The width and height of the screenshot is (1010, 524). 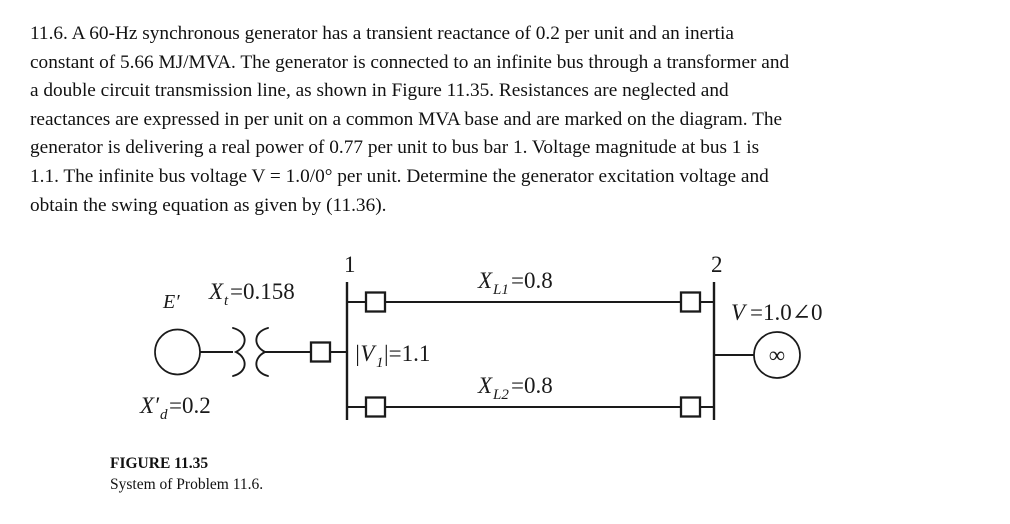 What do you see at coordinates (786, 312) in the screenshot?
I see `label-infinite-bus-voltage-value: =1.0∠0` at bounding box center [786, 312].